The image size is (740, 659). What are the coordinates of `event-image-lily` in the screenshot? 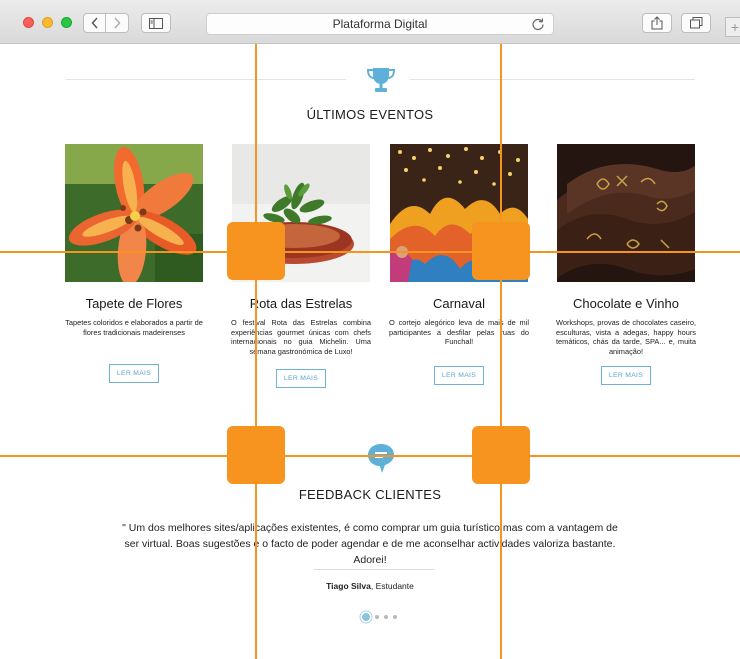 It's located at (134, 213).